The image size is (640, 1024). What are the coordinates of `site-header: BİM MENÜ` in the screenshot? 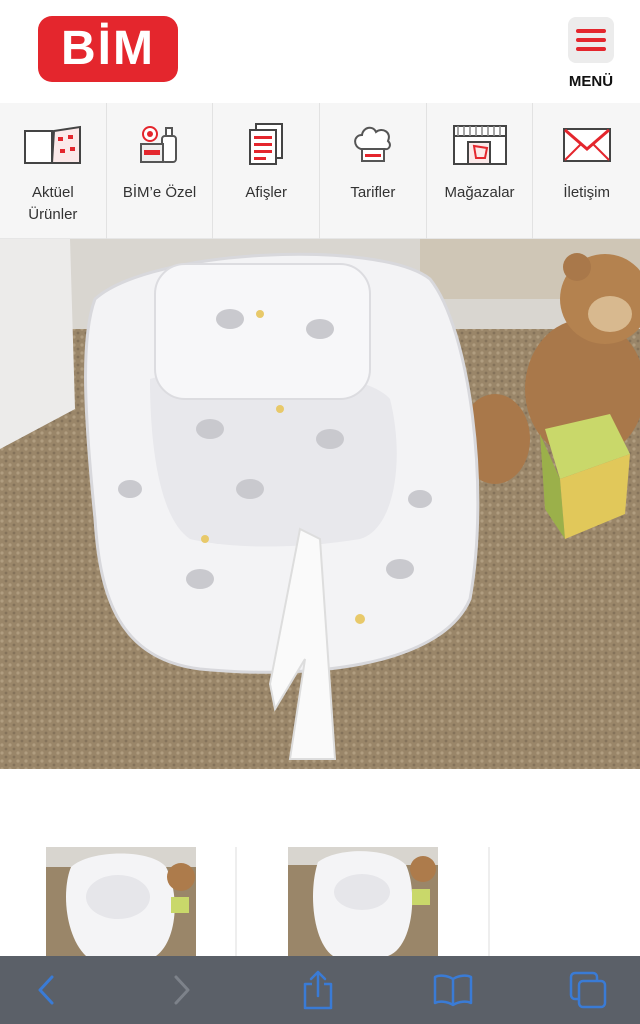 It's located at (320, 51).